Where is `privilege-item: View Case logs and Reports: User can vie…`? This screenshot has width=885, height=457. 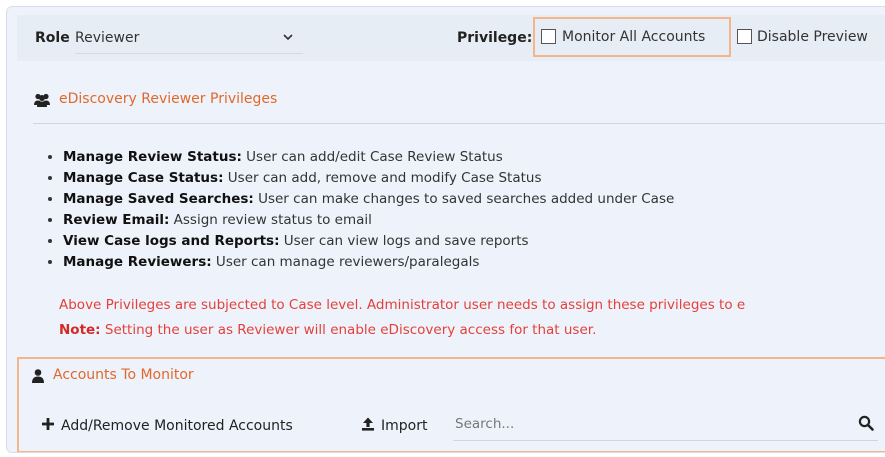
privilege-item: View Case logs and Reports: User can vie… is located at coordinates (368, 241).